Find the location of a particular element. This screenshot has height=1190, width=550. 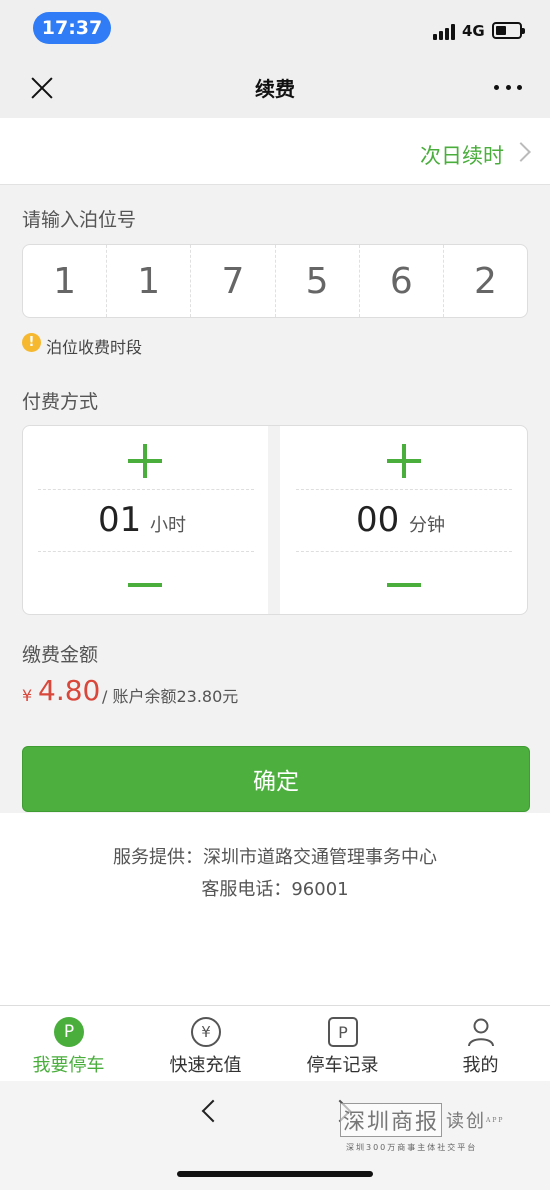

more-icon is located at coordinates (508, 88).